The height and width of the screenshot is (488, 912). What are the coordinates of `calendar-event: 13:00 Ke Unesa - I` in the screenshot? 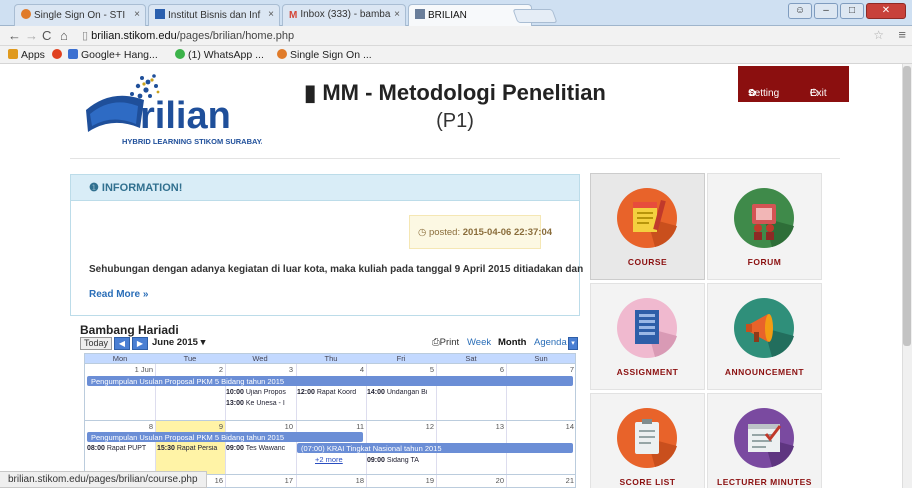 It's located at (260, 403).